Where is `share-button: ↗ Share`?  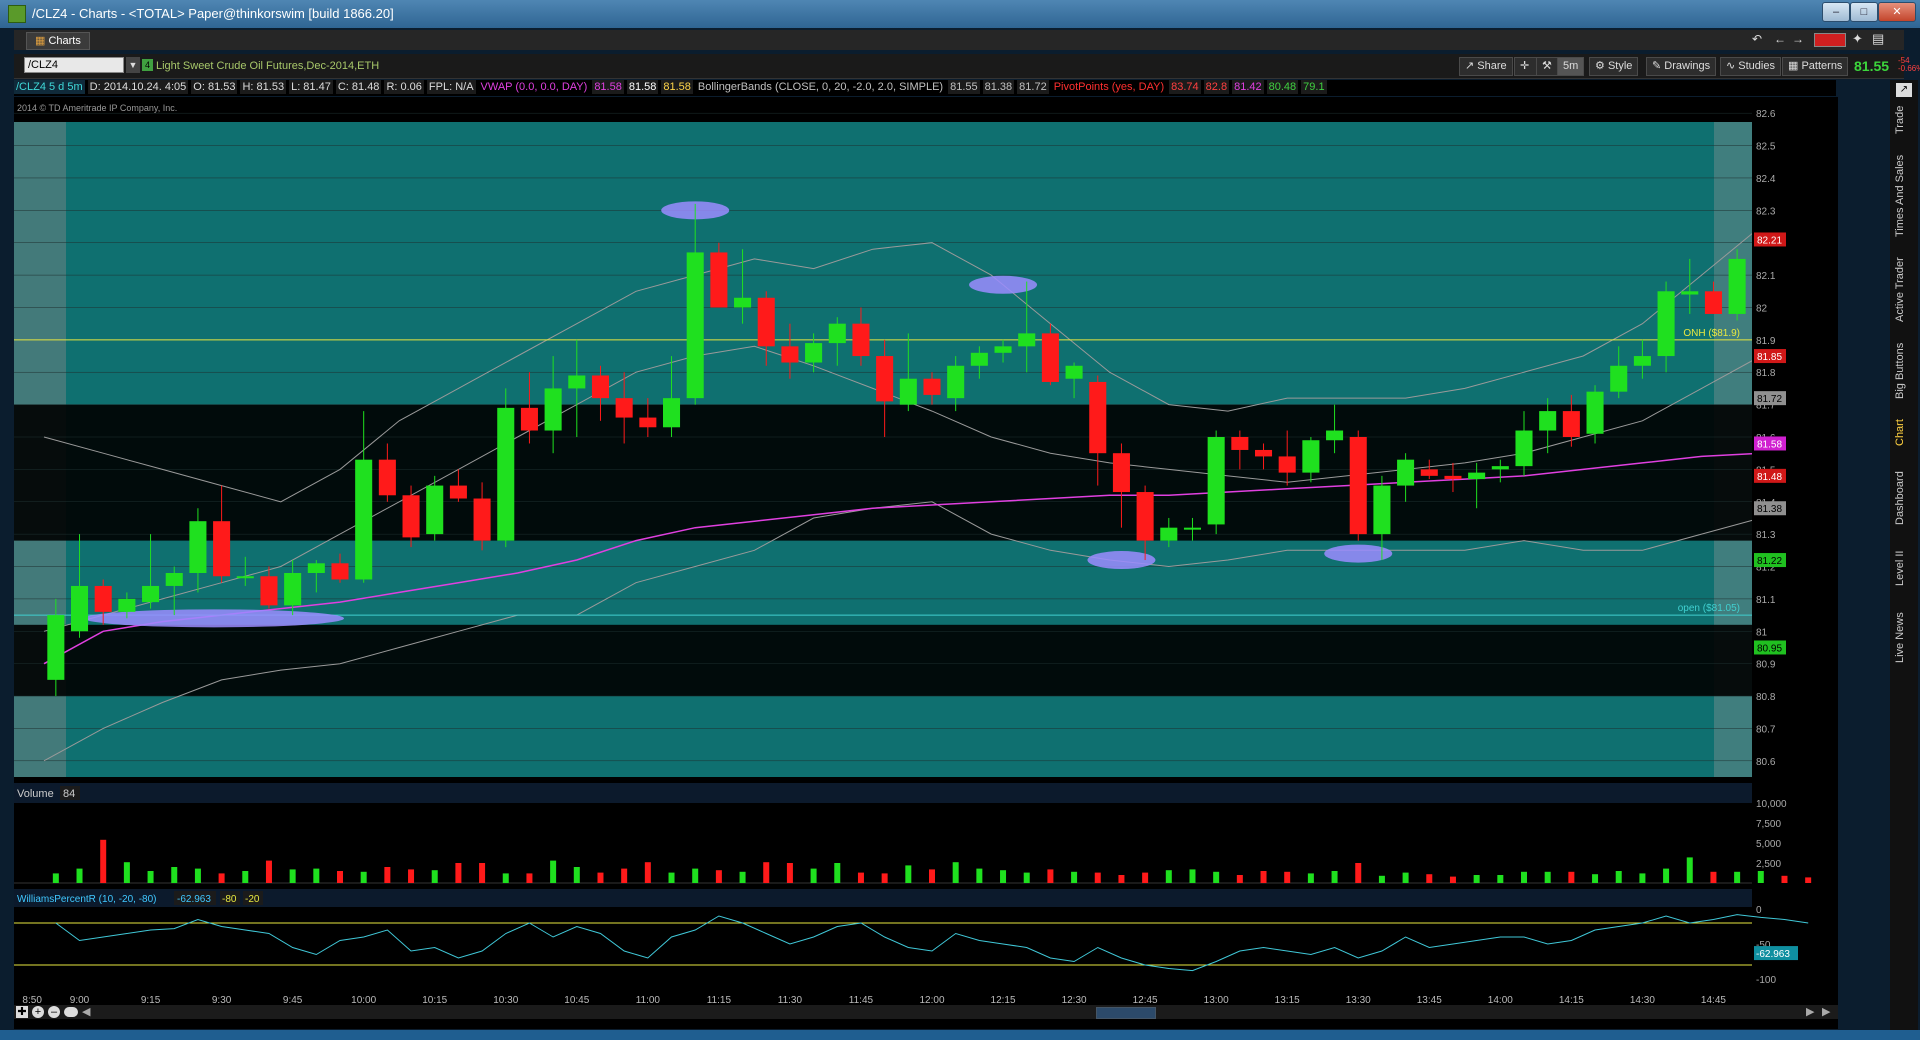 share-button: ↗ Share is located at coordinates (1486, 66).